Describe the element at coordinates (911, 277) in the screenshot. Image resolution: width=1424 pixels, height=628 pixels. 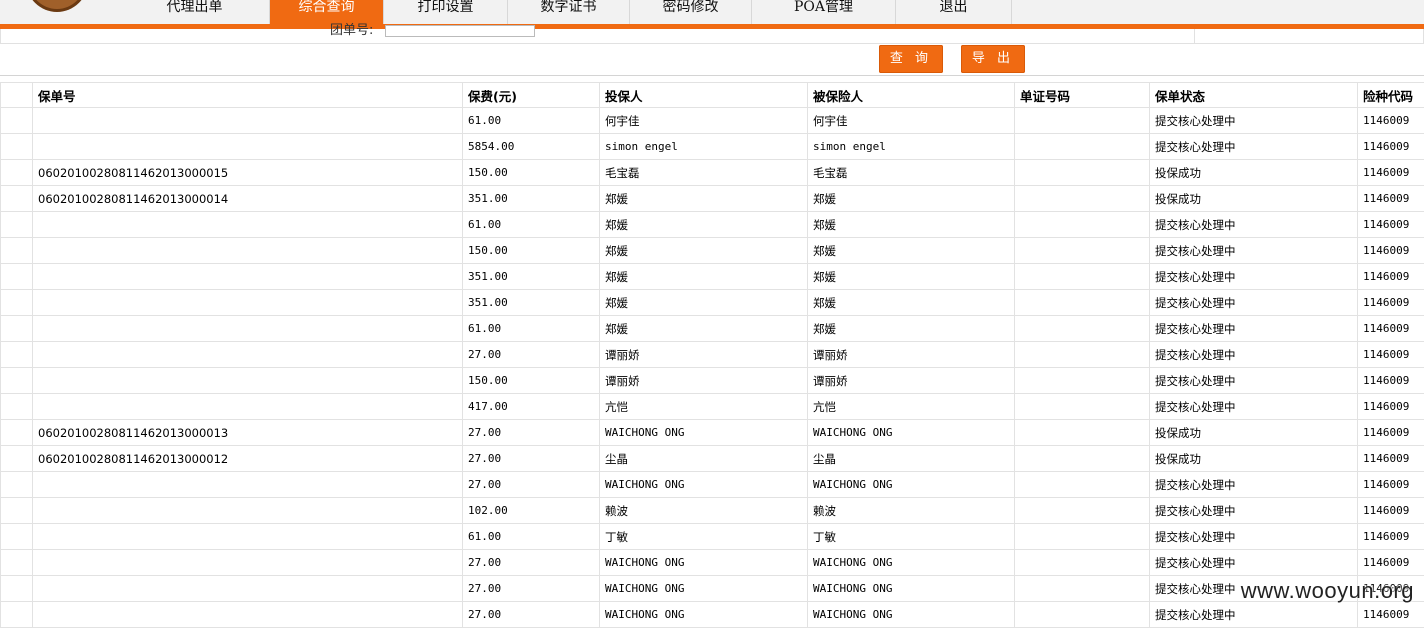
I see `insured-cell: 郑媛` at that location.